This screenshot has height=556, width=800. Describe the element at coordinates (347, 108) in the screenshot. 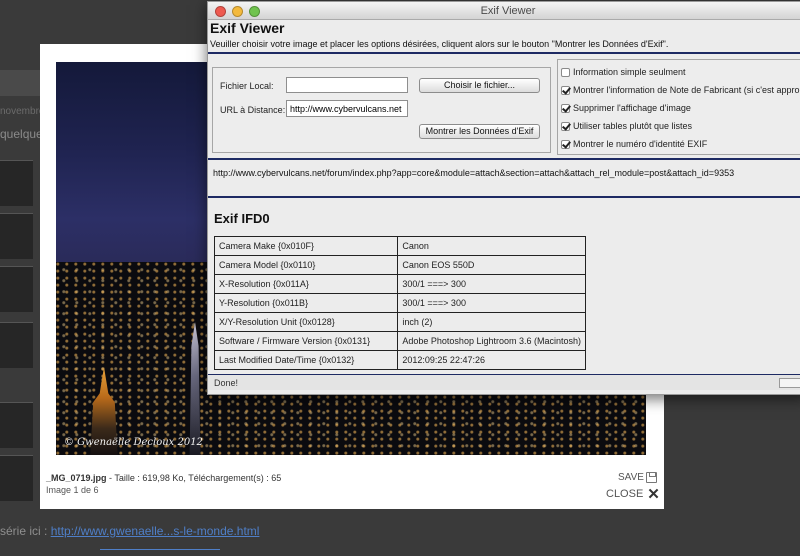

I see `remote-url-input` at that location.